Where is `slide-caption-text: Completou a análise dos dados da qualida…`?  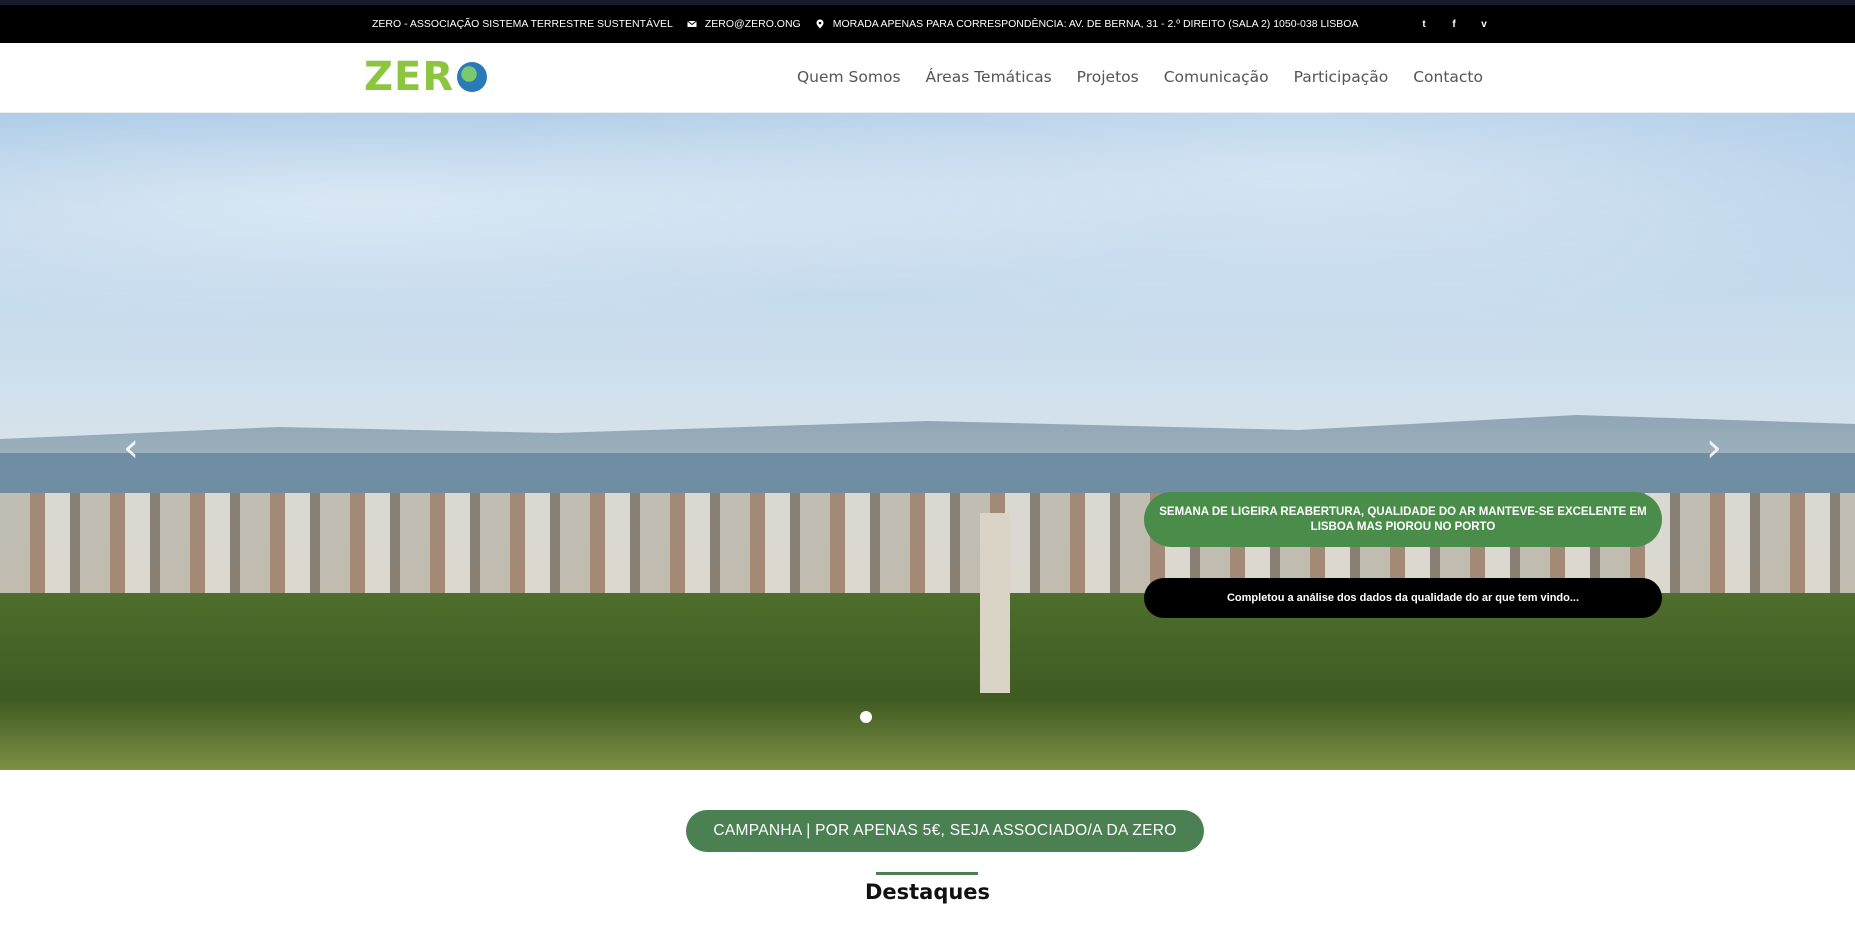 slide-caption-text: Completou a análise dos dados da qualida… is located at coordinates (1403, 598).